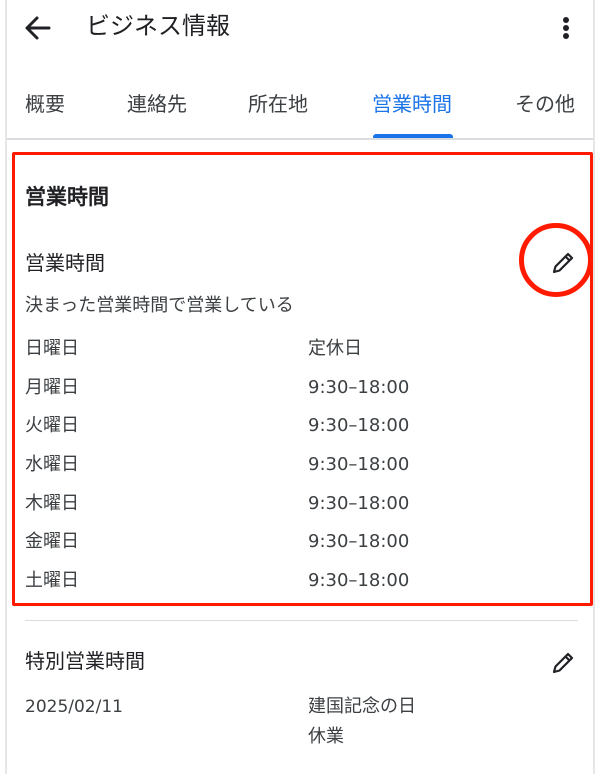 The height and width of the screenshot is (774, 600). I want to click on tab-overview: 概要, so click(45, 104).